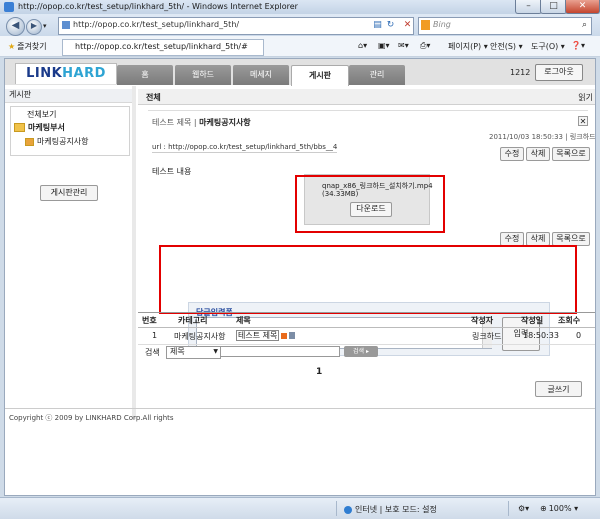  I want to click on status-bar: 인터넷 | 보호 모드: 설정 ⚙▾ ⊕ 100% ▾, so click(300, 508).